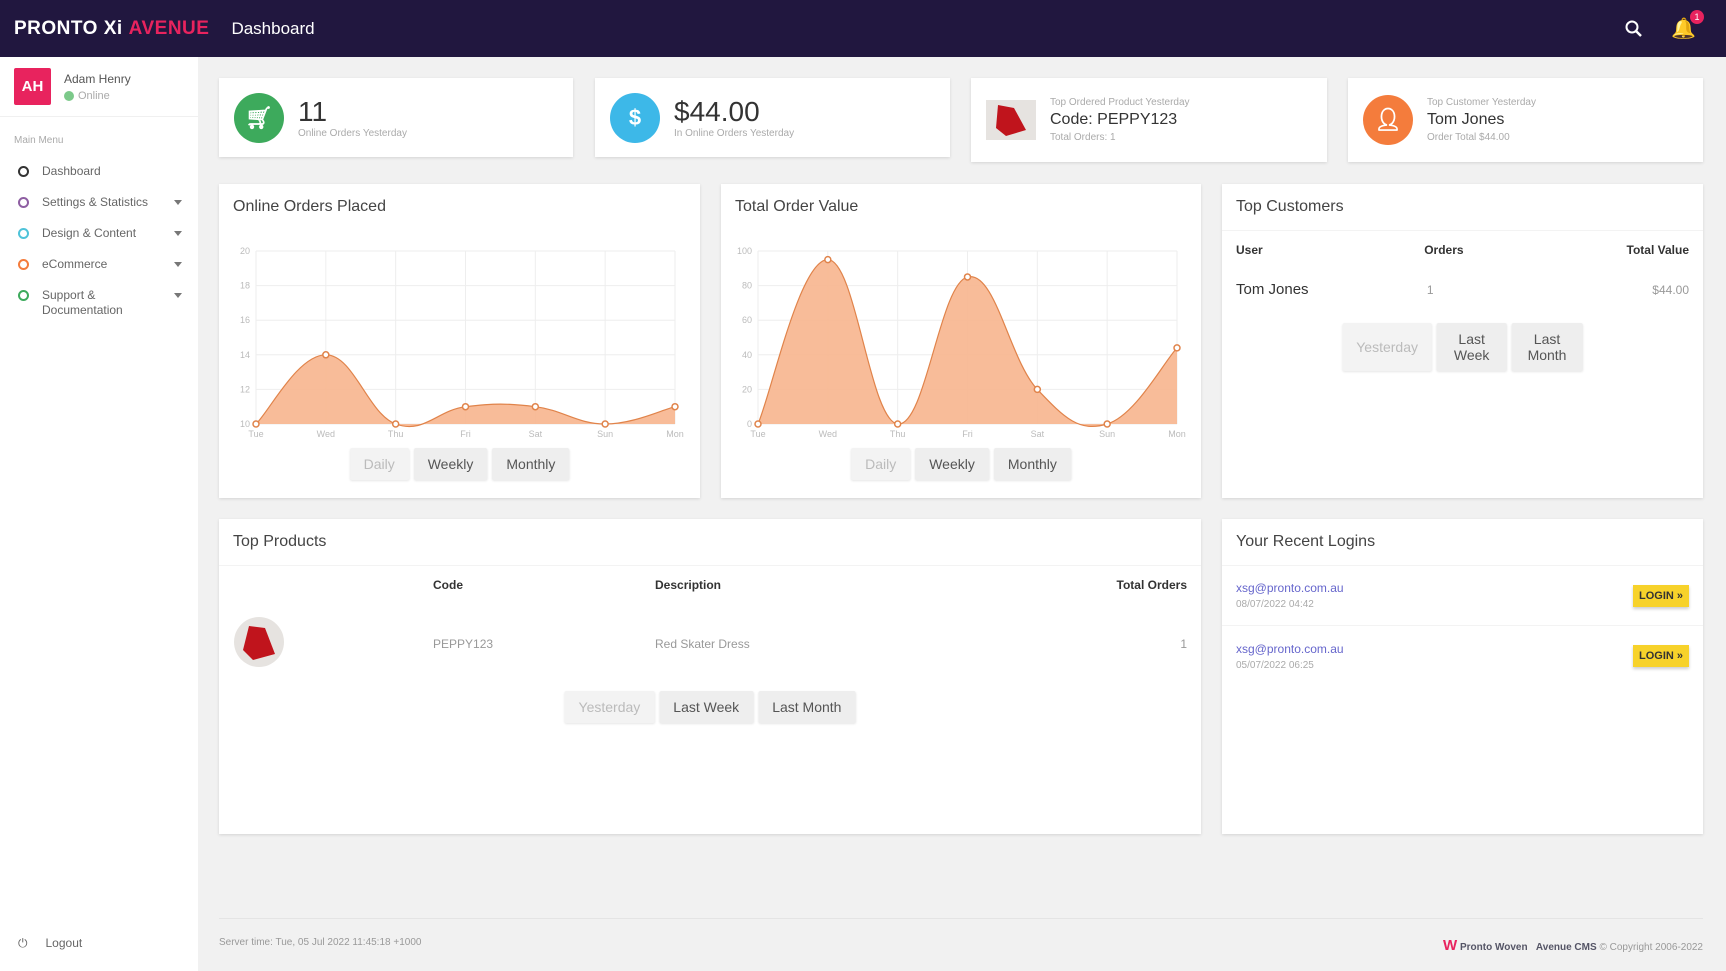 Image resolution: width=1726 pixels, height=971 pixels. What do you see at coordinates (82, 302) in the screenshot?
I see `sidebar-item-label: Support & Documentation` at bounding box center [82, 302].